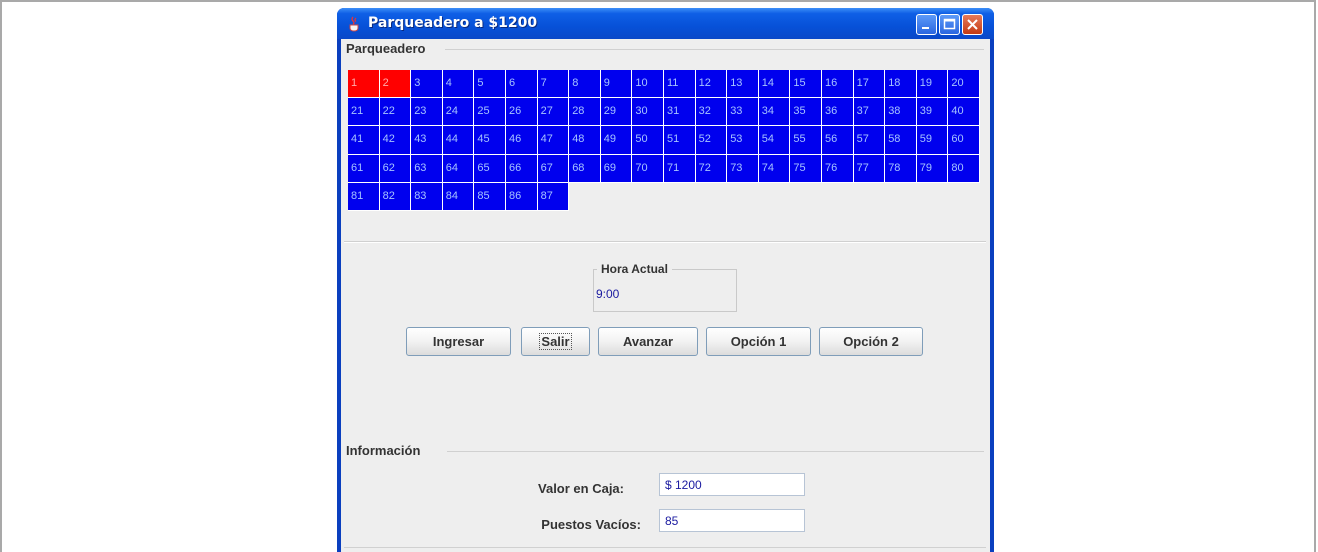  Describe the element at coordinates (972, 24) in the screenshot. I see `close-button` at that location.